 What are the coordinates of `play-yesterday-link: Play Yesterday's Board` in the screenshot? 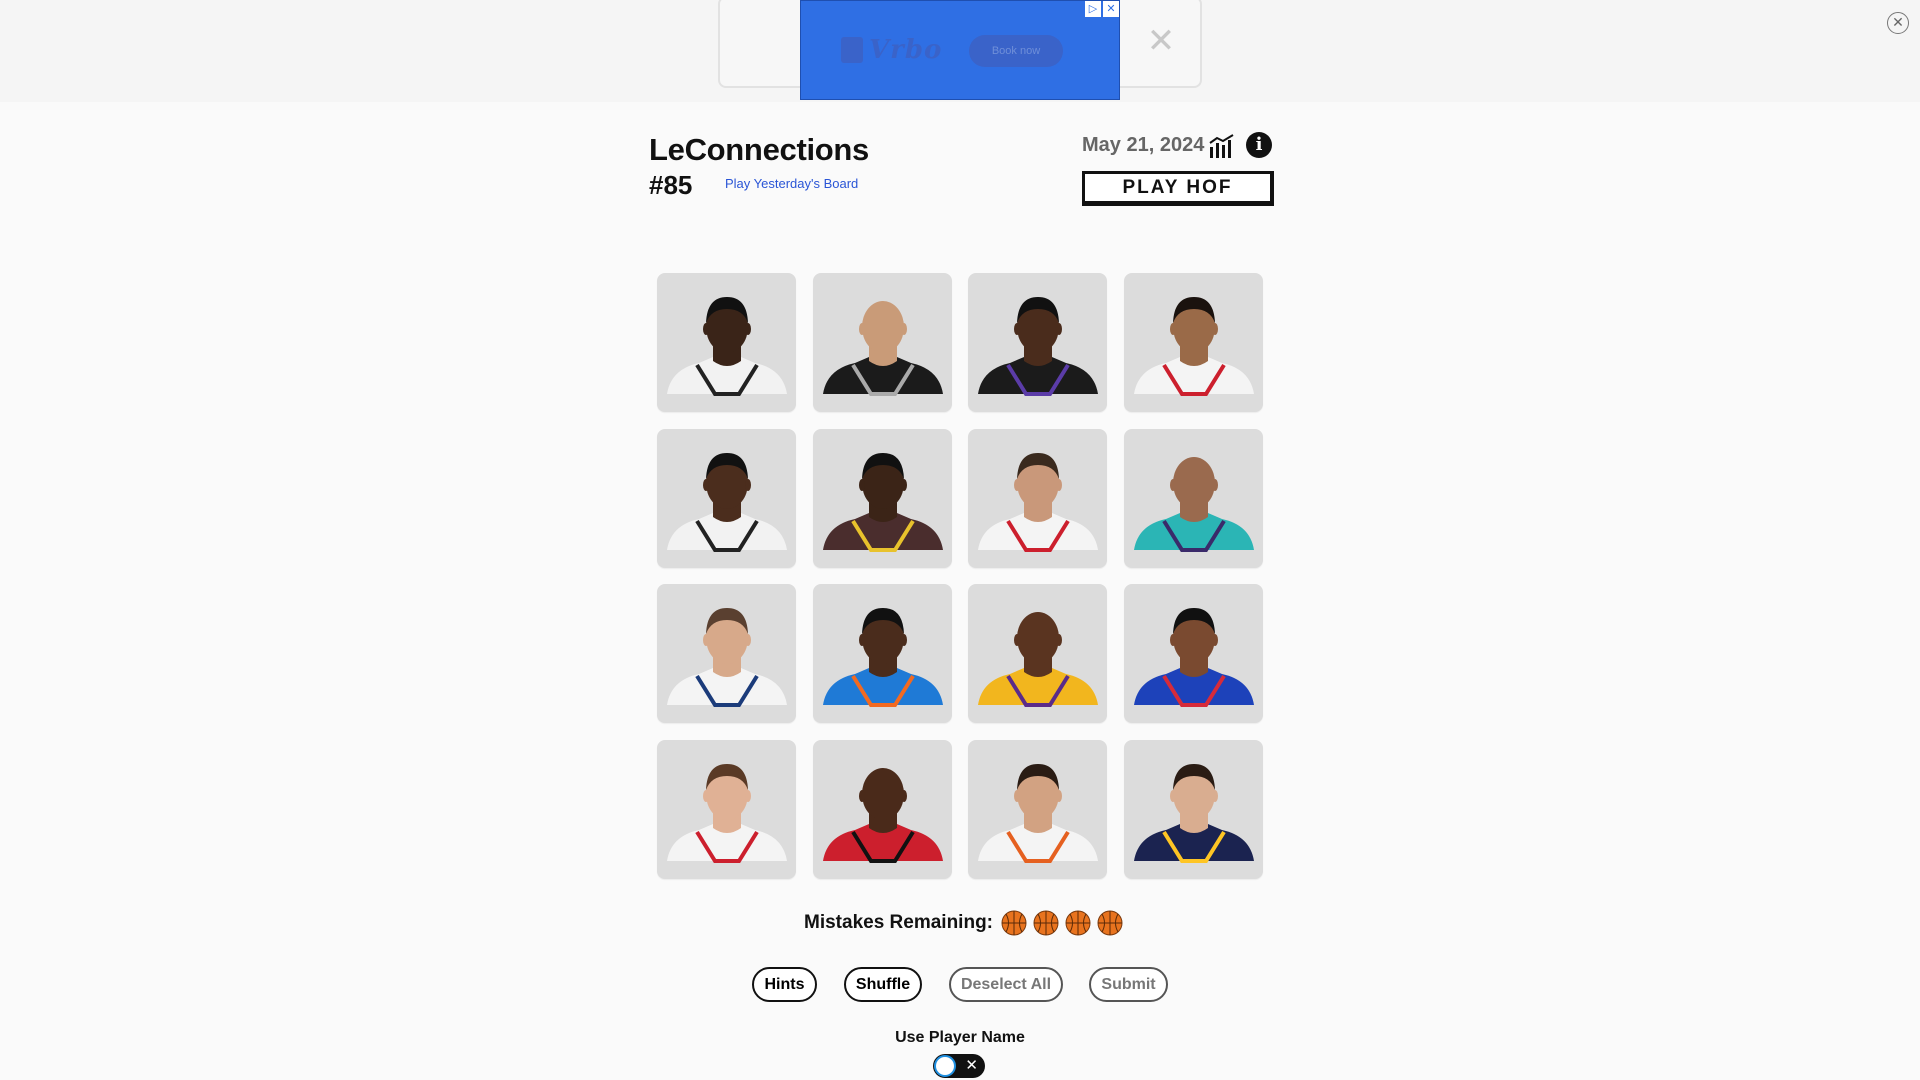 It's located at (791, 183).